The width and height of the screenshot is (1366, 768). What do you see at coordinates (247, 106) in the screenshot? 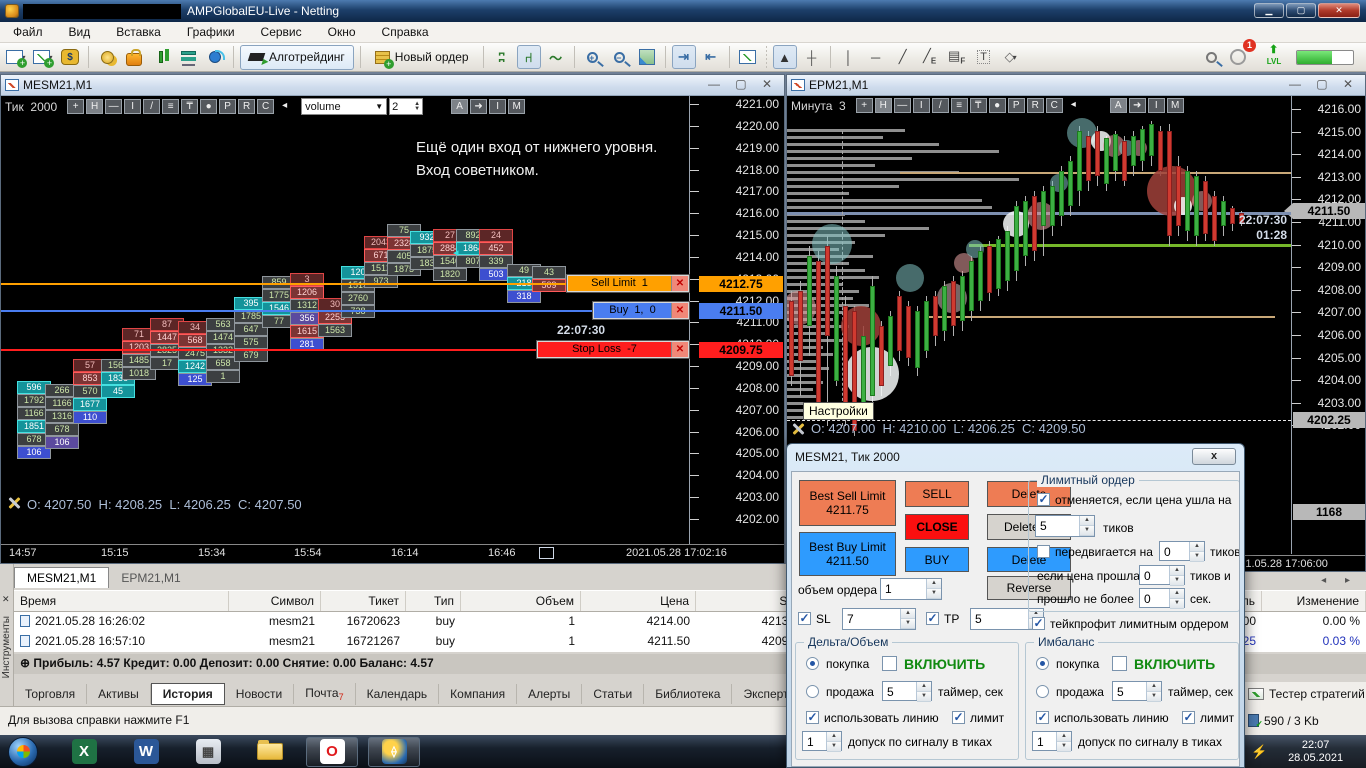
I see `chart-tool-R: R` at bounding box center [247, 106].